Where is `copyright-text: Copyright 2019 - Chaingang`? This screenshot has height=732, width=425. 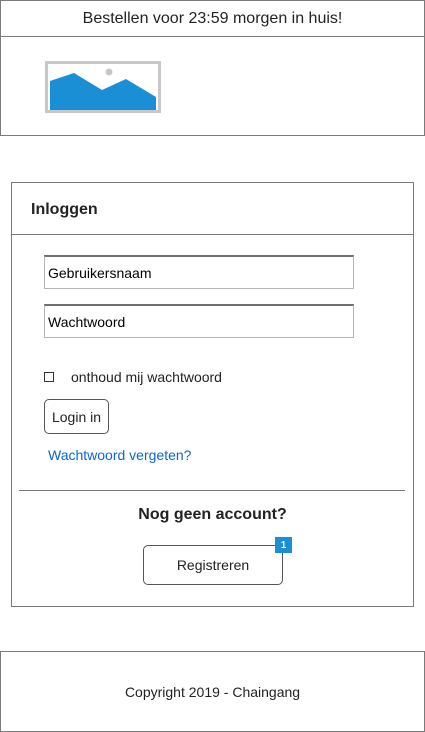 copyright-text: Copyright 2019 - Chaingang is located at coordinates (212, 691).